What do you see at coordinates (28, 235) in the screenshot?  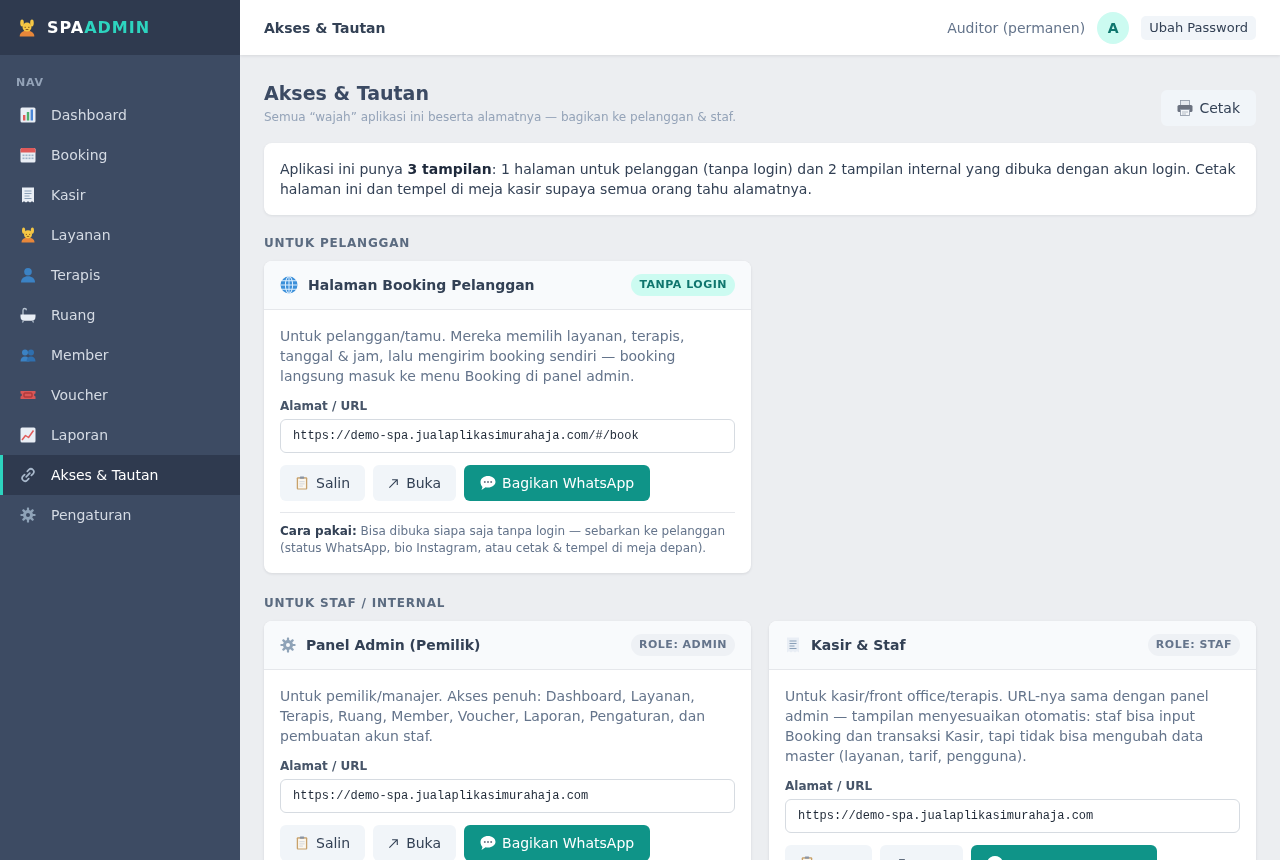 I see `person-icon` at bounding box center [28, 235].